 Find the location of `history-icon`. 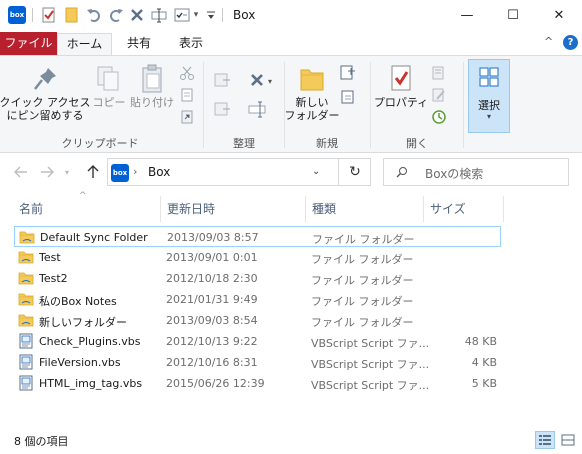

history-icon is located at coordinates (439, 117).